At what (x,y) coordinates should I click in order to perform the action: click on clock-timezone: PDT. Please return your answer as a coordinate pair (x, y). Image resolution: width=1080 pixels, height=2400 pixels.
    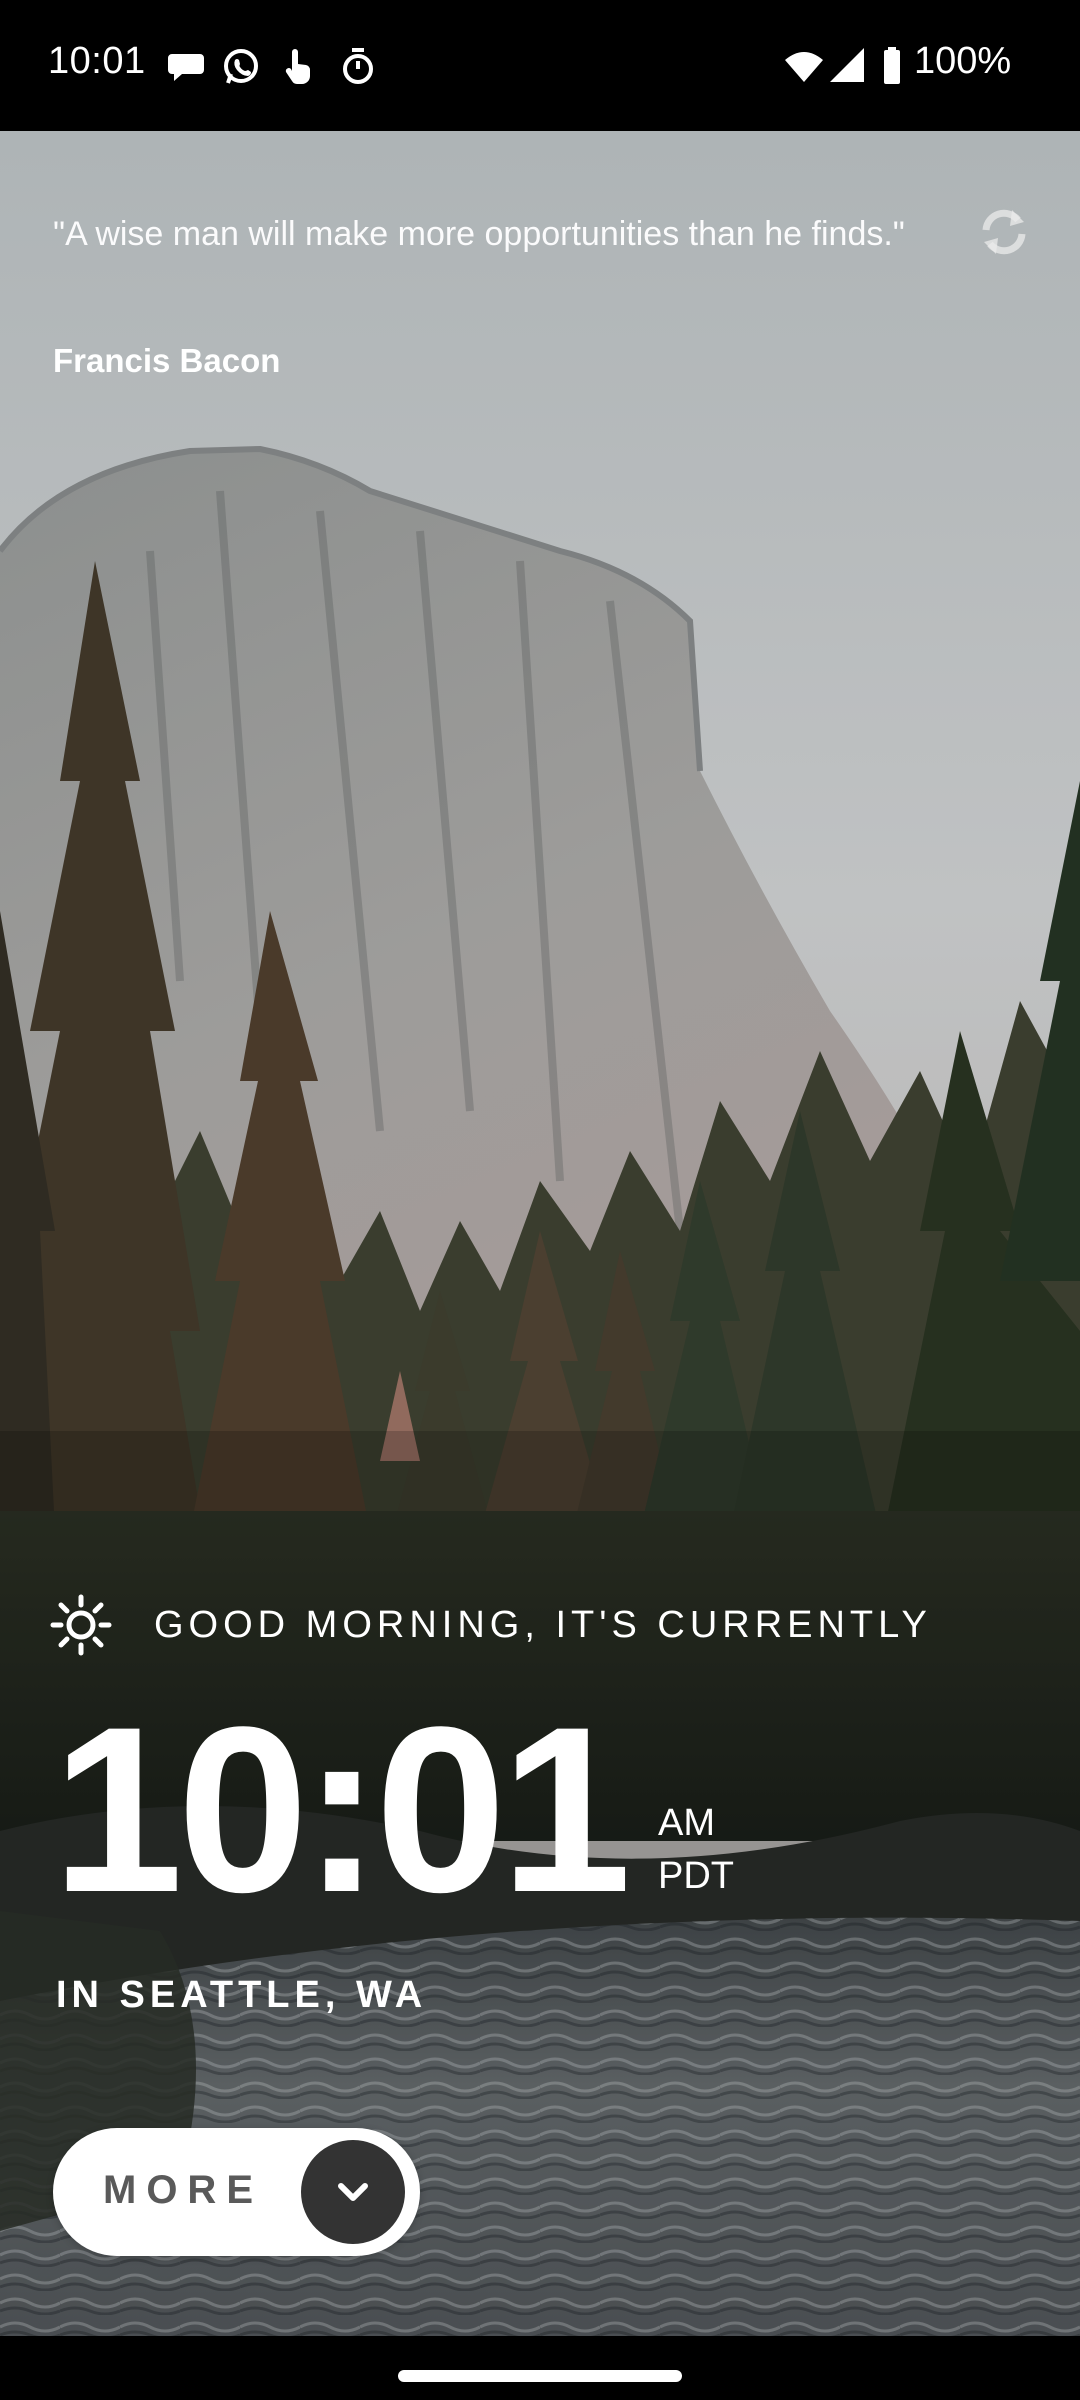
    Looking at the image, I should click on (696, 1876).